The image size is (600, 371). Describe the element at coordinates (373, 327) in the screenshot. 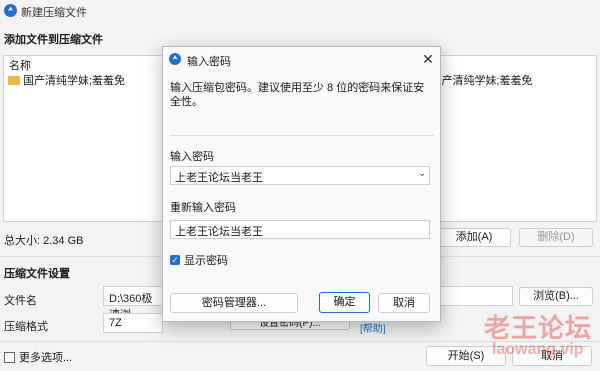

I see `help-link: [帮助]` at that location.